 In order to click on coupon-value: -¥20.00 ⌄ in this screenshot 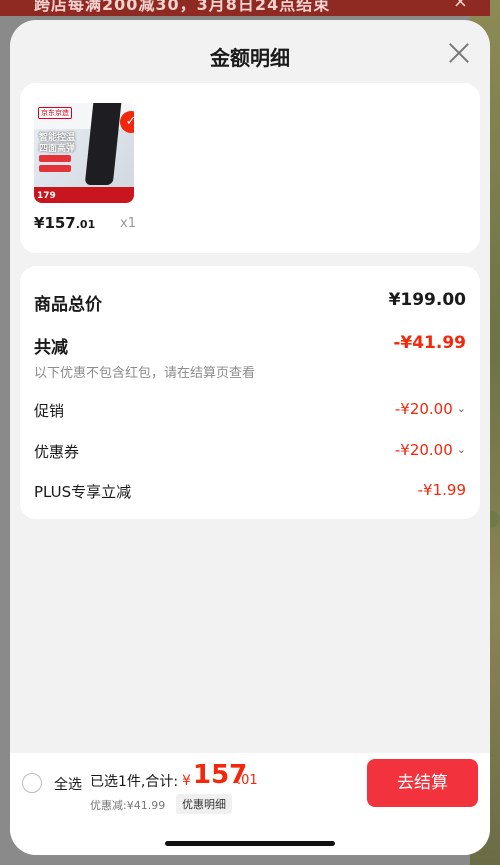, I will do `click(430, 450)`.